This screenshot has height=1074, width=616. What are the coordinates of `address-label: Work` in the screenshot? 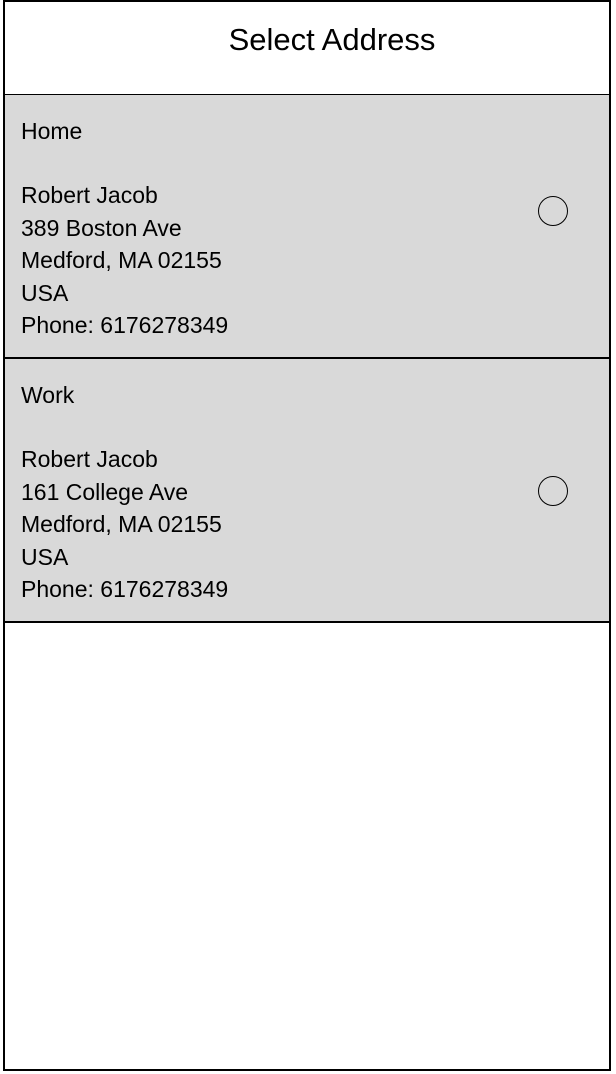 It's located at (48, 395).